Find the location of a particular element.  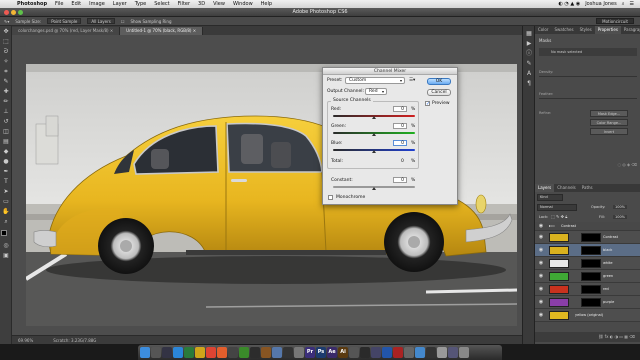

constant-slider-thumb is located at coordinates (374, 188).